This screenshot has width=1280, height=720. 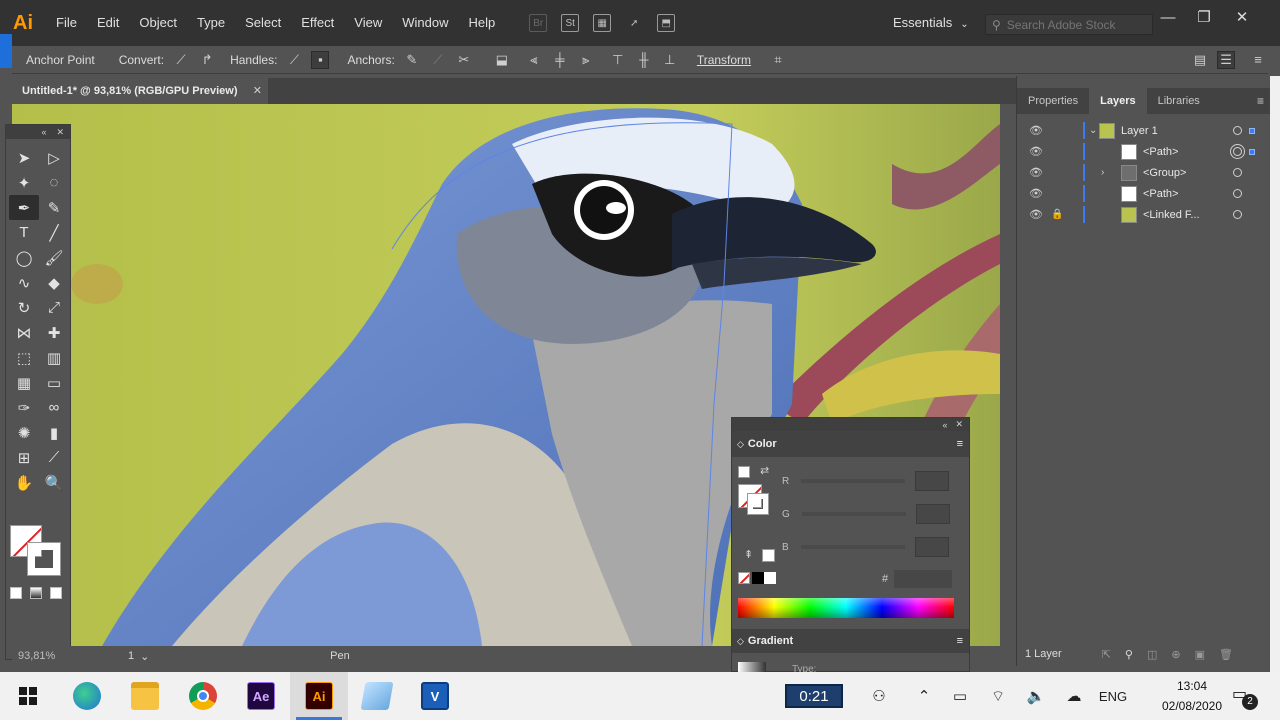 What do you see at coordinates (570, 23) in the screenshot?
I see `stock-button: St` at bounding box center [570, 23].